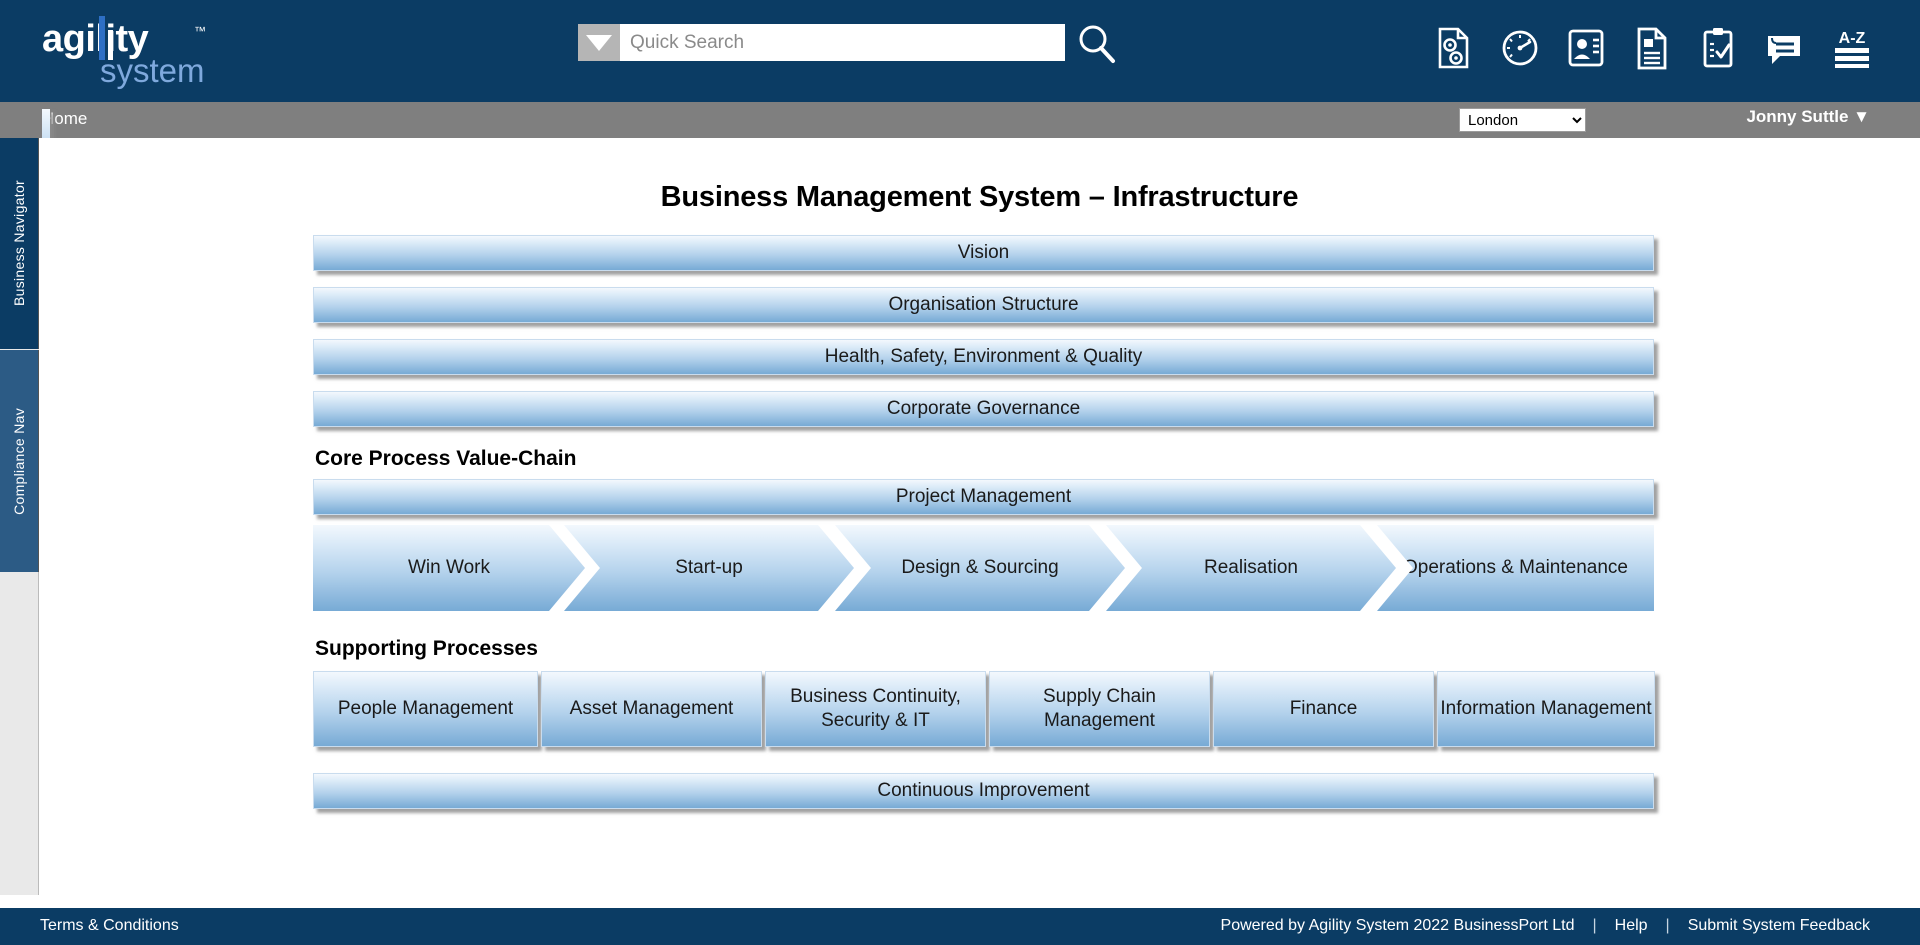  Describe the element at coordinates (1718, 48) in the screenshot. I see `clipboard-check-icon` at that location.